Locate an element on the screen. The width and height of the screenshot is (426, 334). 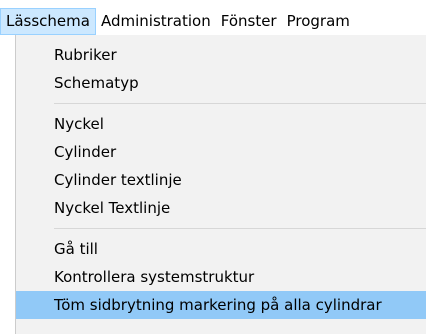
menu-item-ga-till: Gå till is located at coordinates (221, 249).